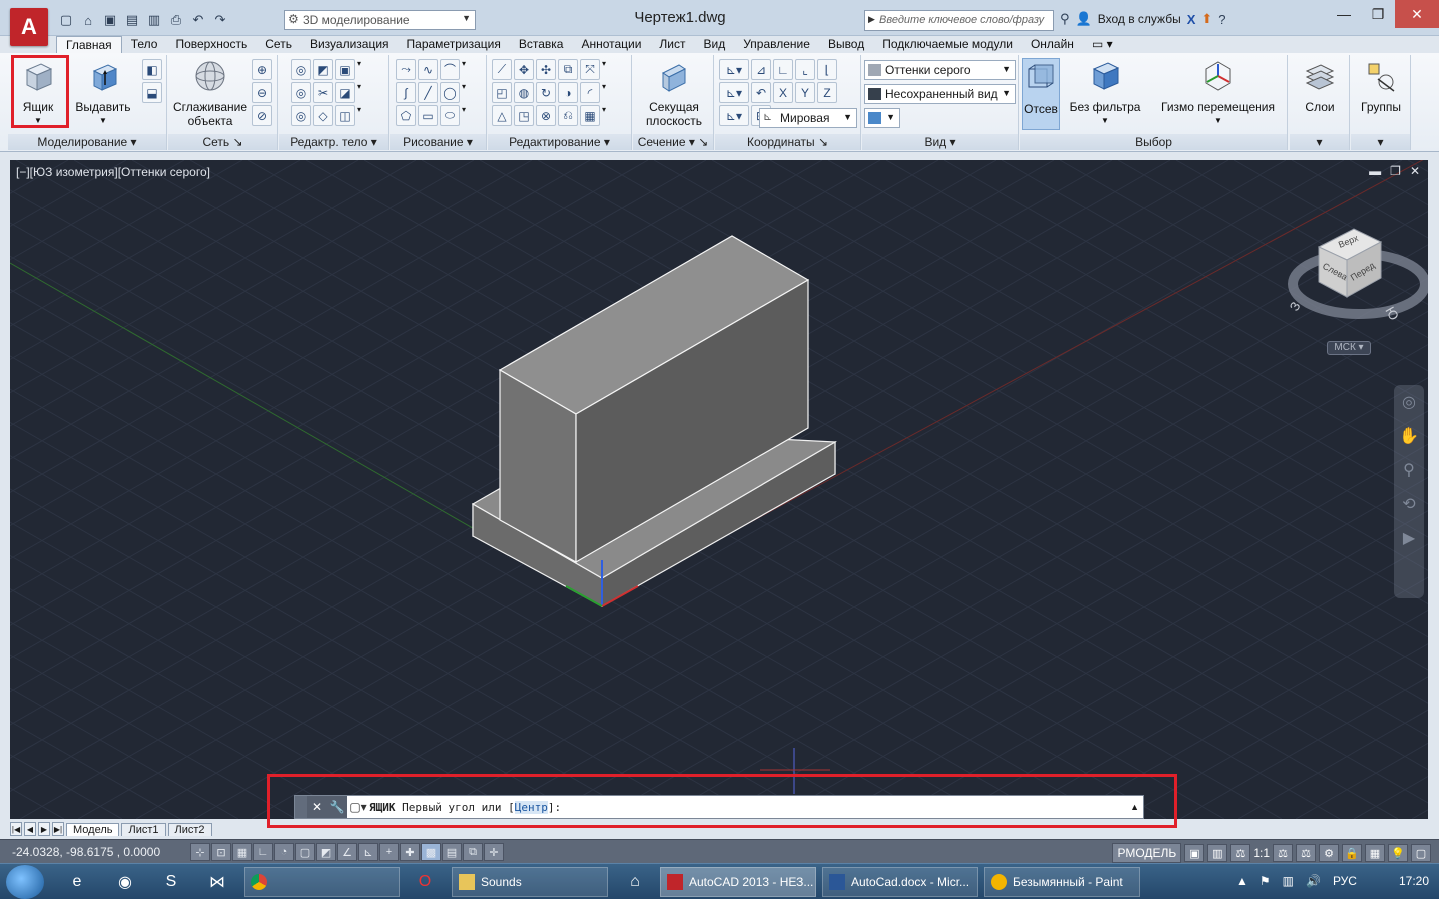 The image size is (1439, 899). What do you see at coordinates (827, 69) in the screenshot?
I see `ucs-3point-icon: ⌊` at bounding box center [827, 69].